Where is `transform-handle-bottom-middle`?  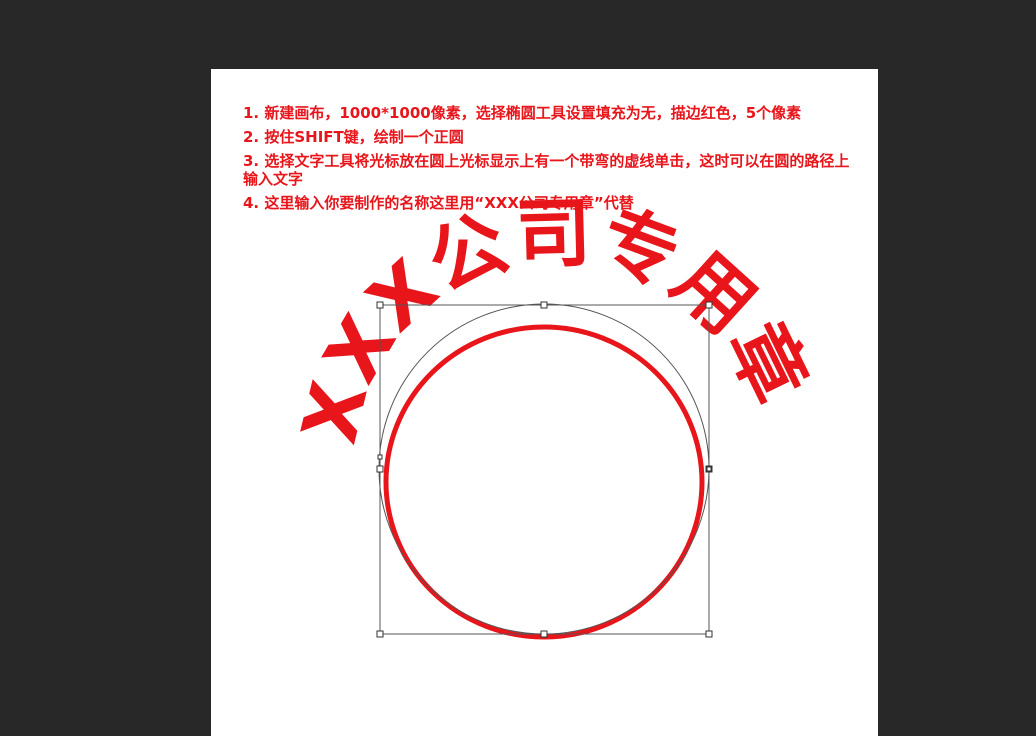 transform-handle-bottom-middle is located at coordinates (544, 634).